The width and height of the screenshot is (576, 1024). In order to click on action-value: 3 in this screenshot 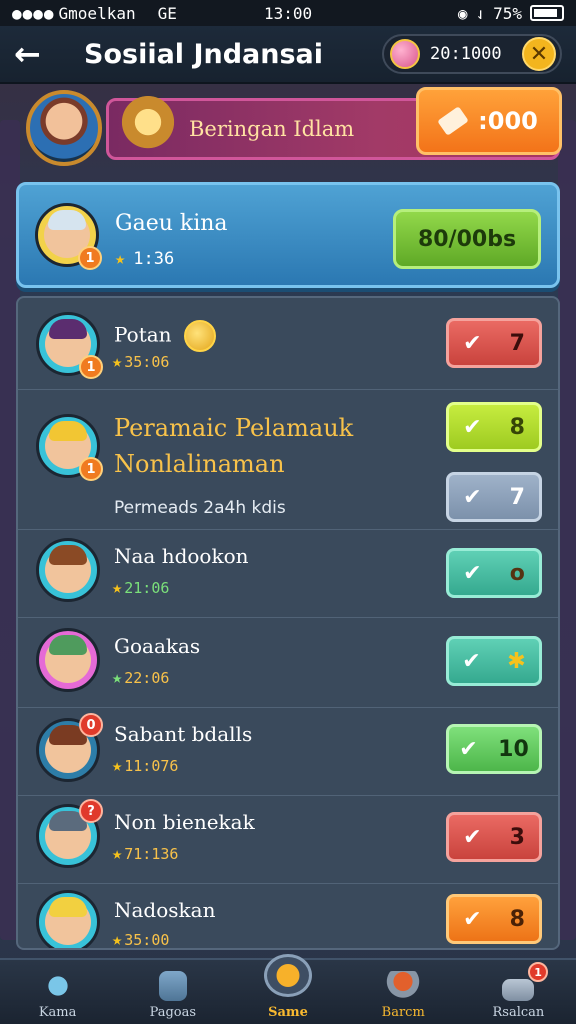, I will do `click(517, 837)`.